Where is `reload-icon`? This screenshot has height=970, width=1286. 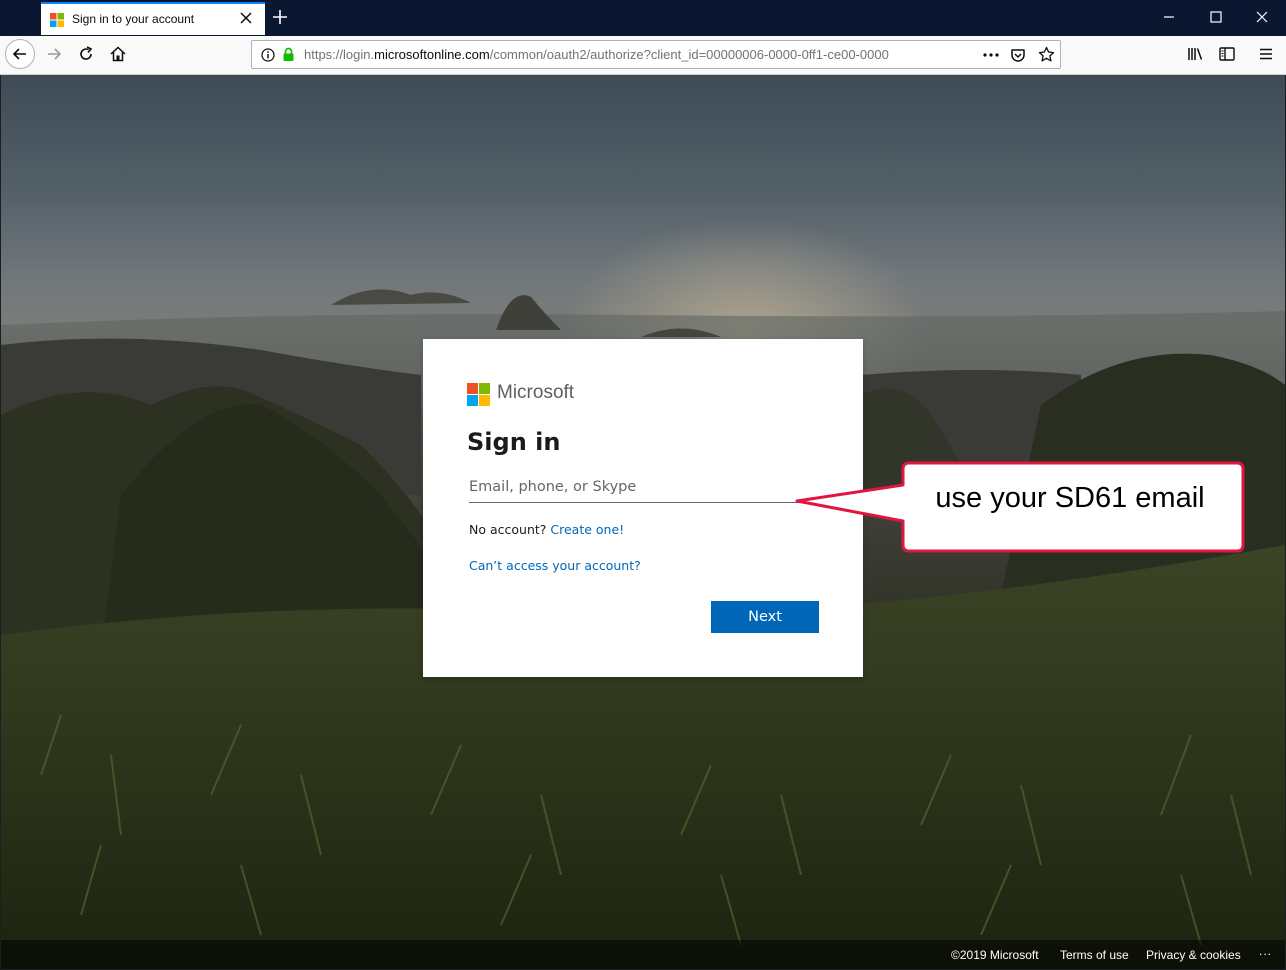
reload-icon is located at coordinates (86, 54).